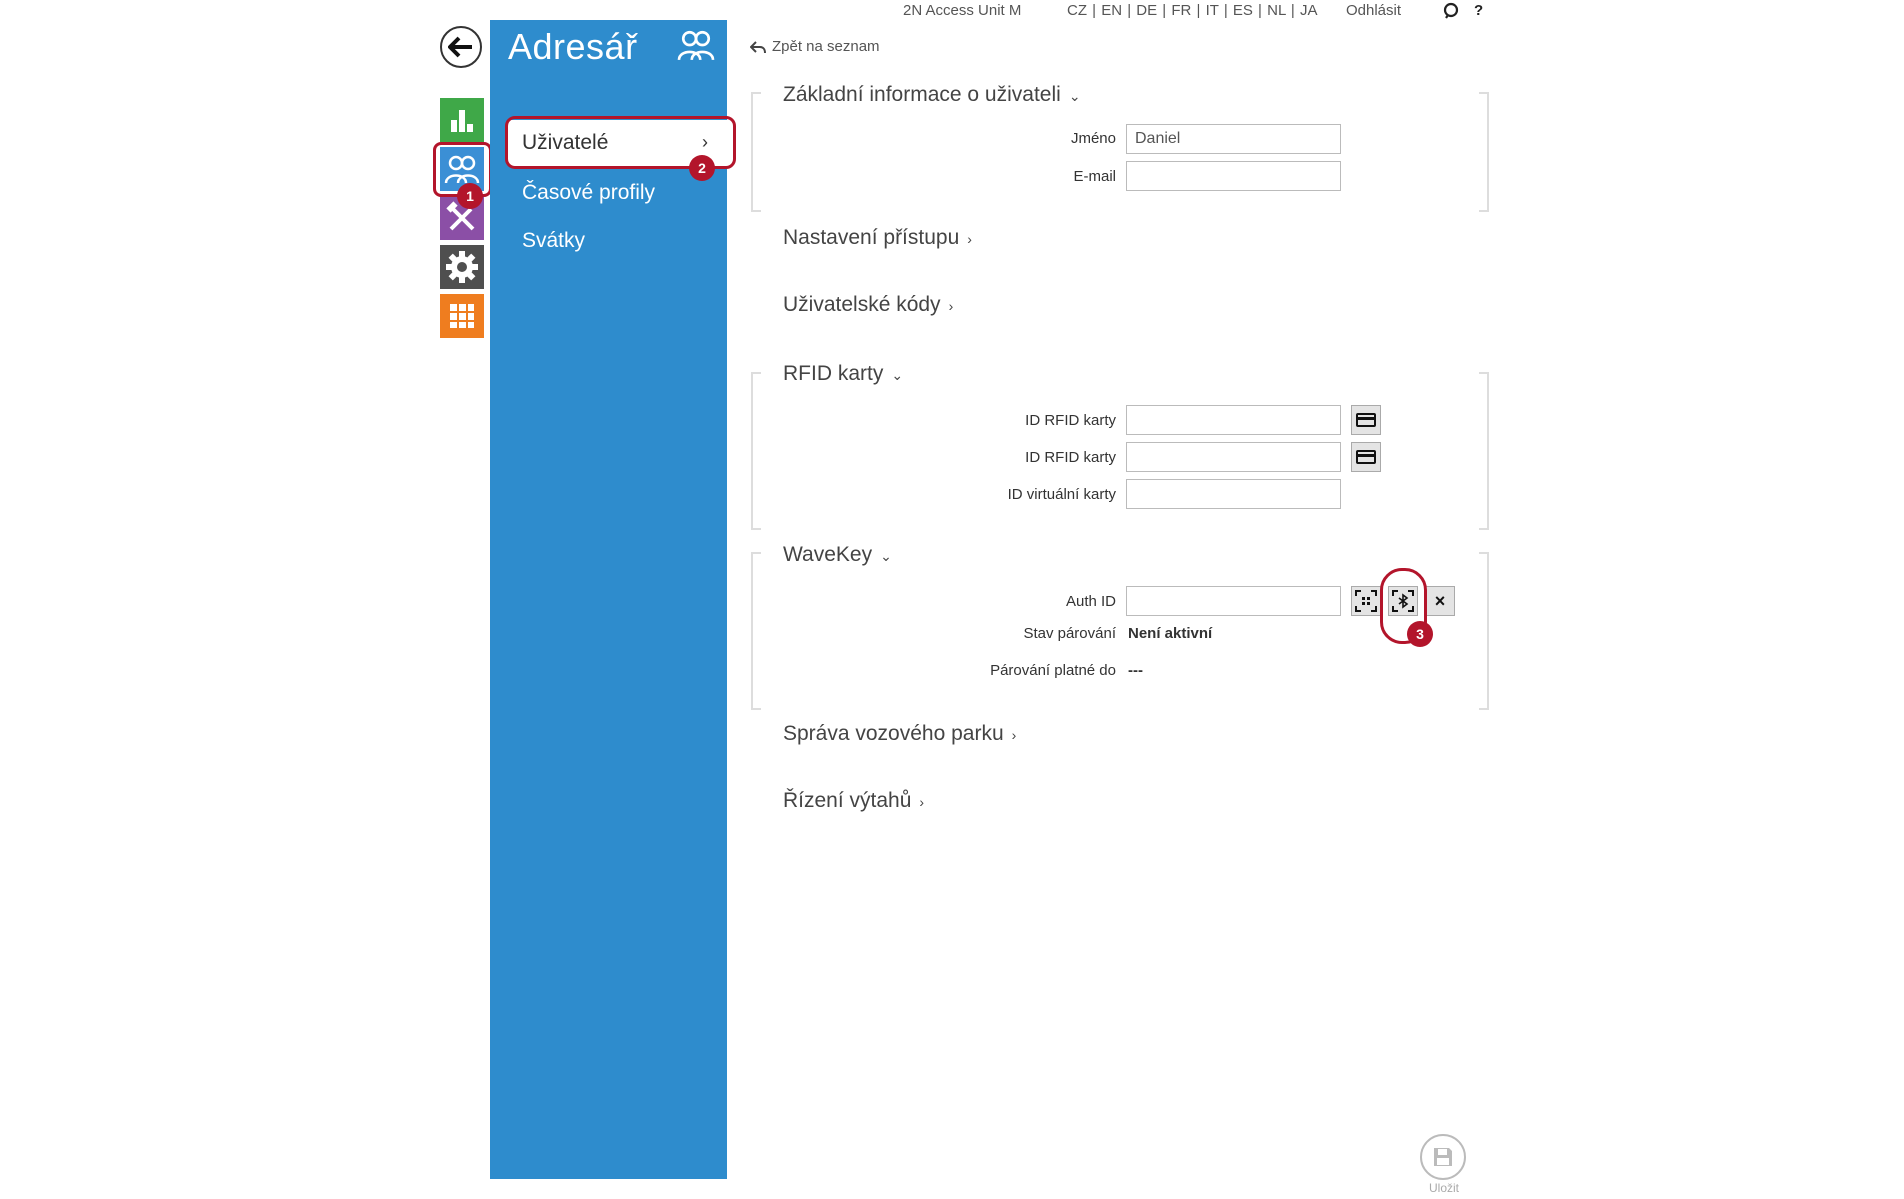 This screenshot has width=1904, height=1199. I want to click on back-to-list-link: Zpět na seznam, so click(826, 46).